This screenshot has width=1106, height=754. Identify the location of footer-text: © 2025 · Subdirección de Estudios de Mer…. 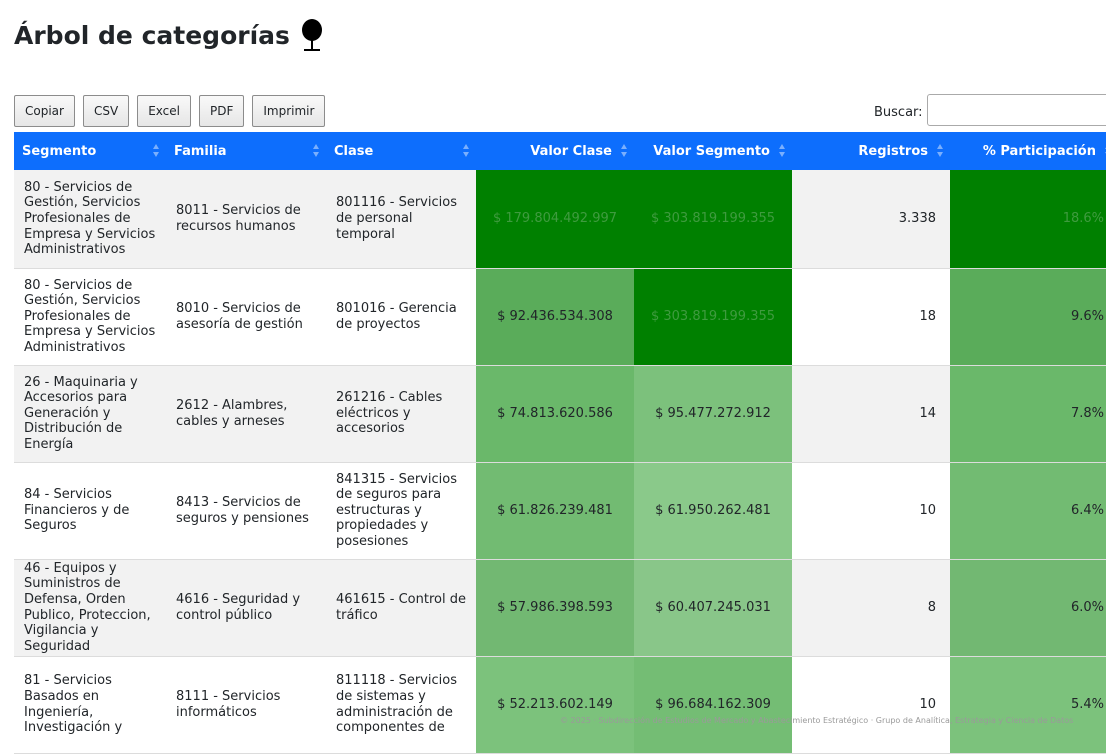
(817, 720).